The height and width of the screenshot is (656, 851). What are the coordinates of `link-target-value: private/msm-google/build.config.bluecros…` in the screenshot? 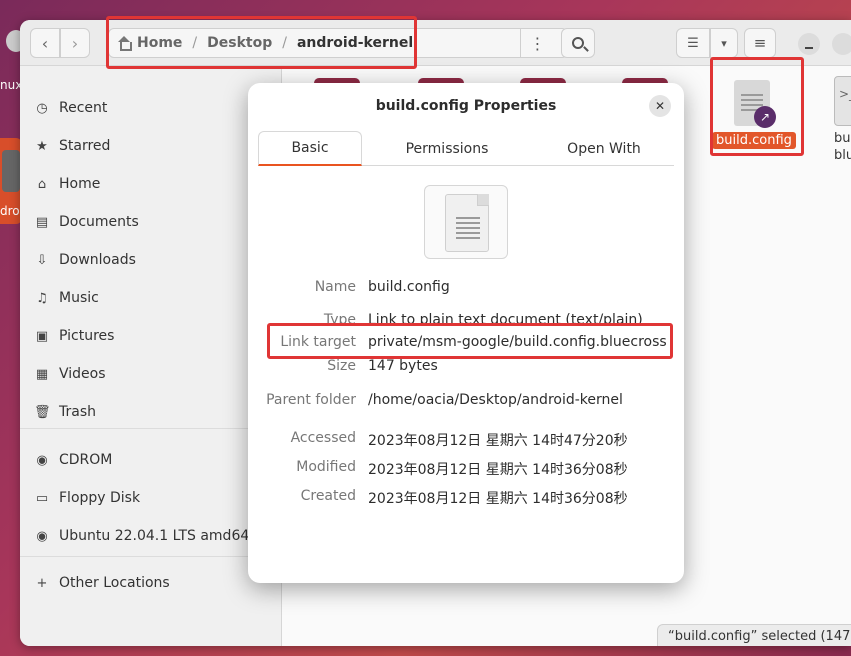 It's located at (517, 342).